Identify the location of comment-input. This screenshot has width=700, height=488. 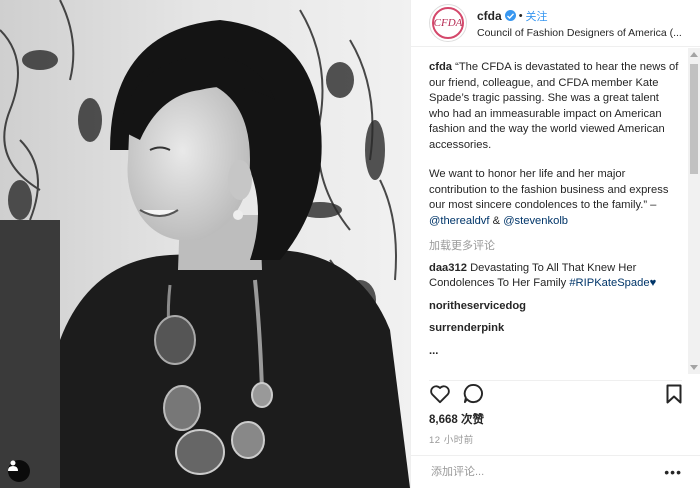
(547, 472).